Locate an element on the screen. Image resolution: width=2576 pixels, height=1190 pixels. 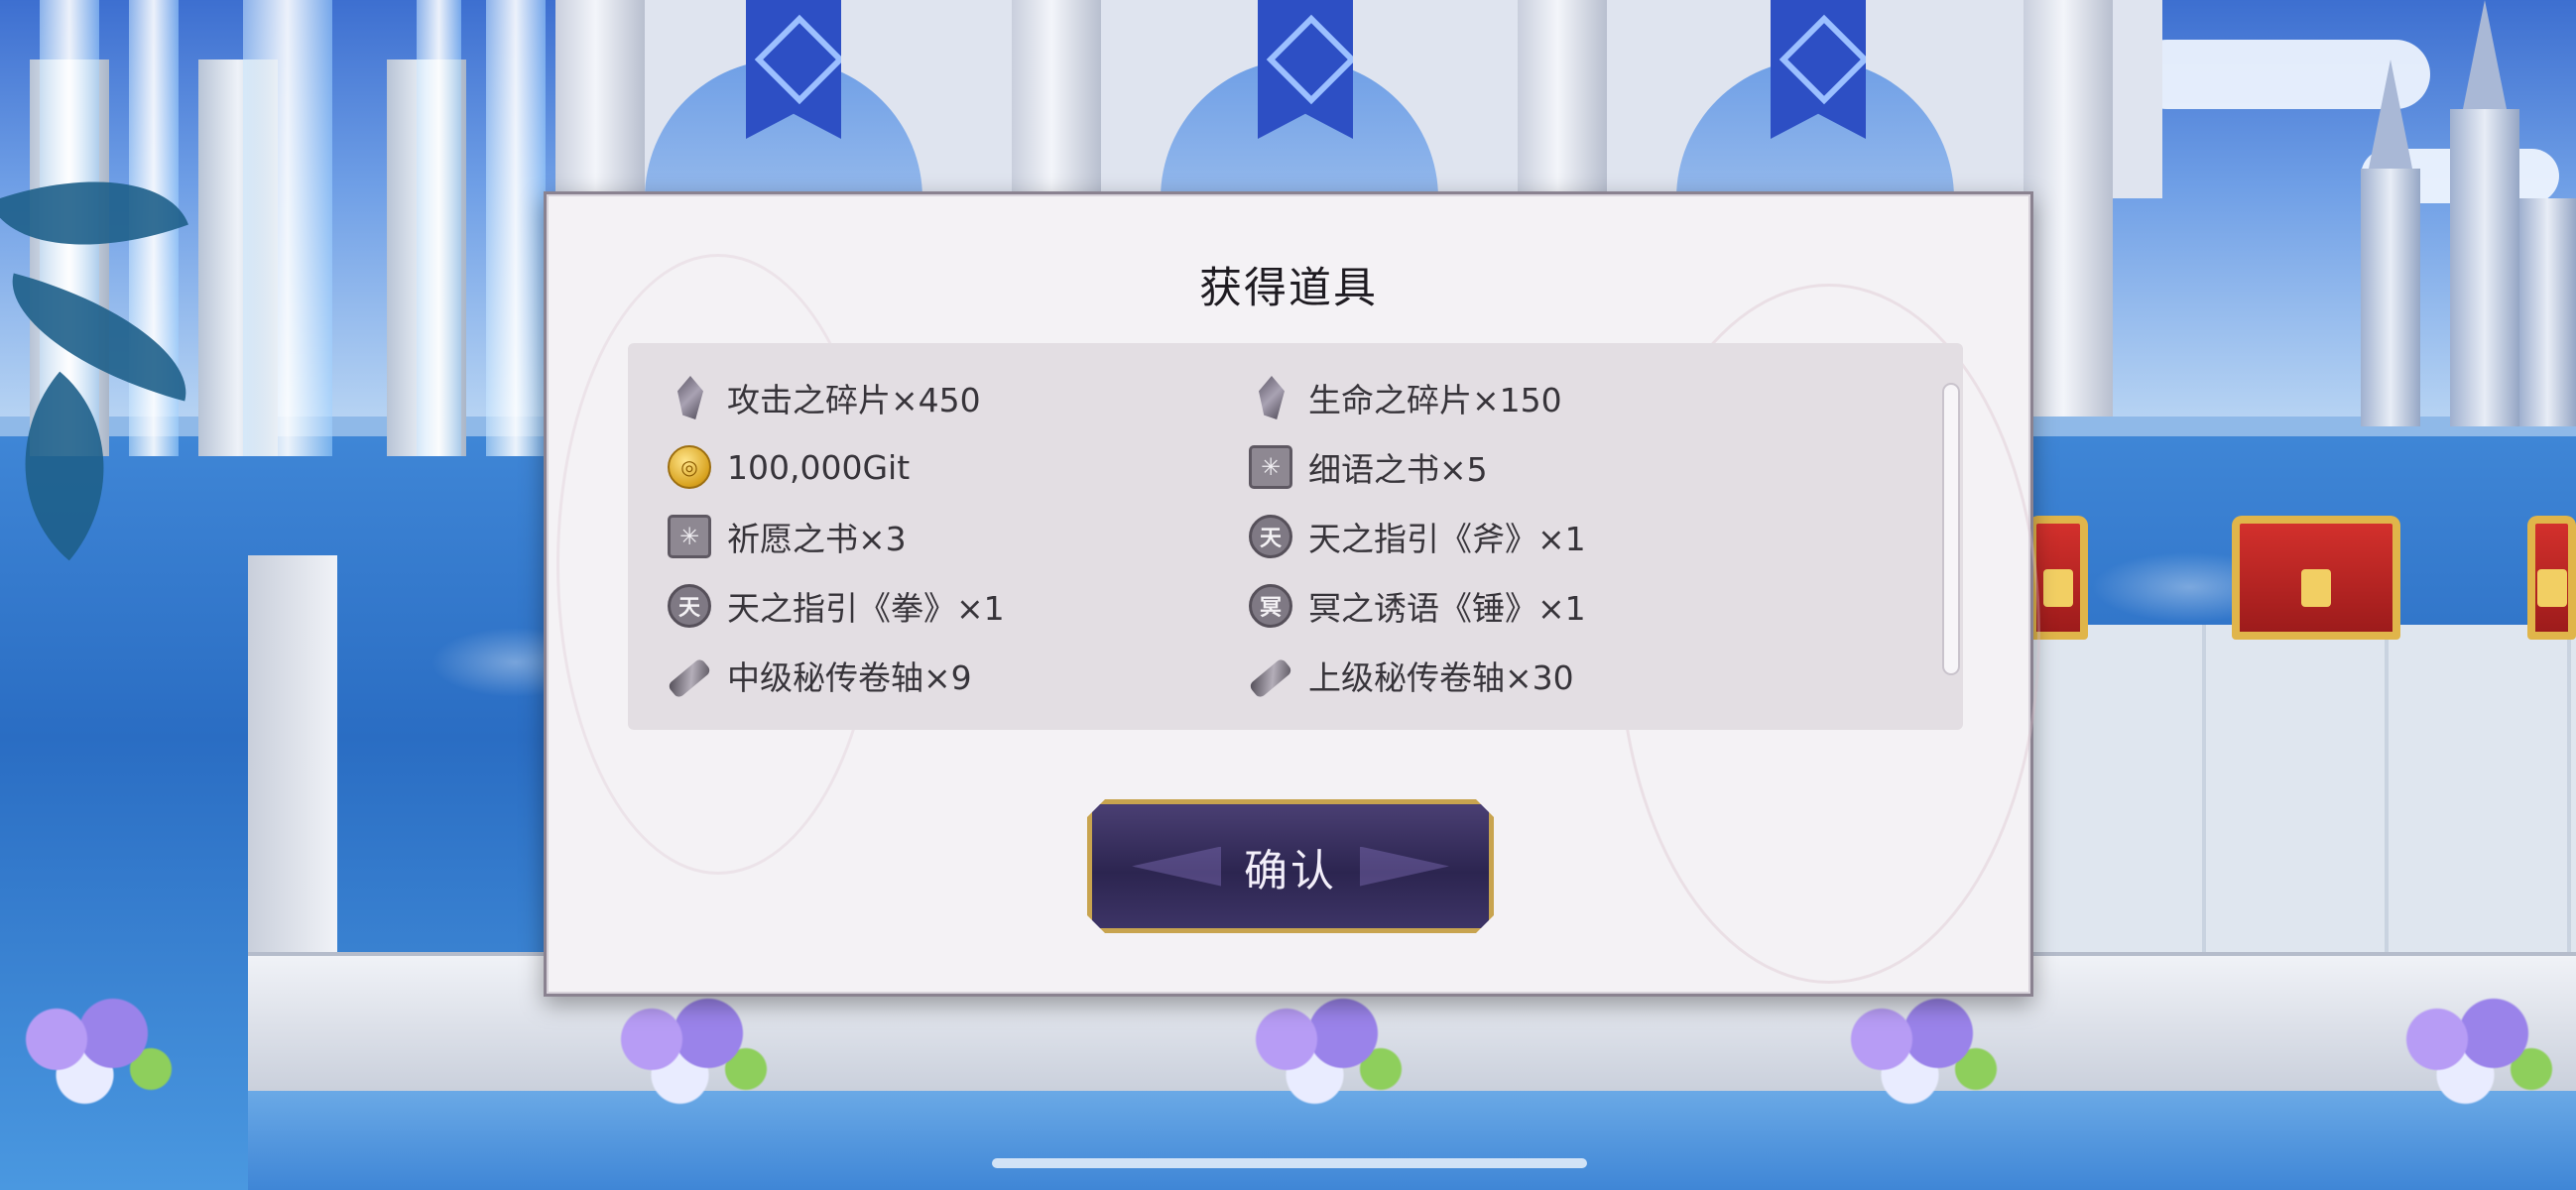
list-item: 生命之碎片×150 is located at coordinates (1405, 397).